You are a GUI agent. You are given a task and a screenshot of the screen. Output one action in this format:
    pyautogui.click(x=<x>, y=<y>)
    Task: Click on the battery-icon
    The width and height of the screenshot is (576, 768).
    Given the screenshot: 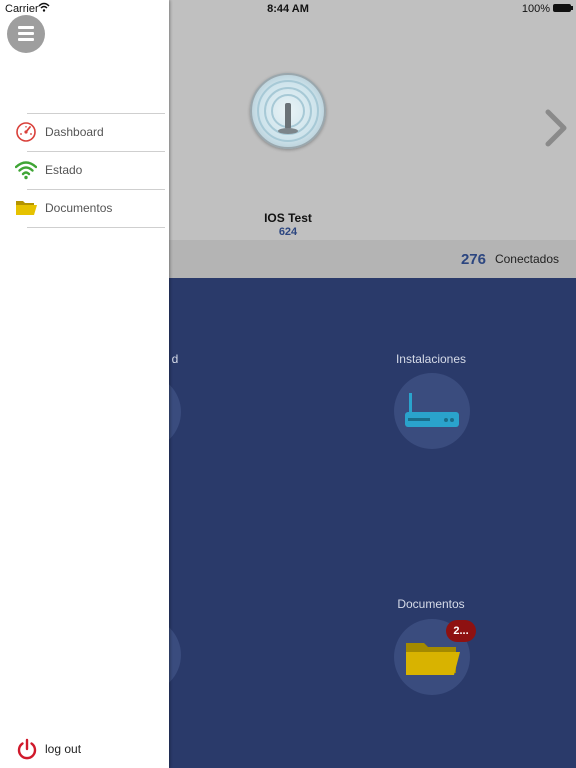 What is the action you would take?
    pyautogui.click(x=563, y=8)
    